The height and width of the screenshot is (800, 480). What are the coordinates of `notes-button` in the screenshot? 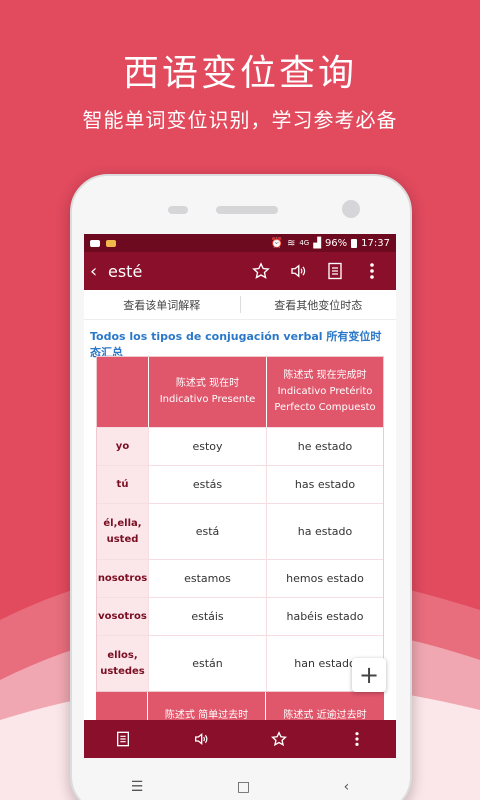 It's located at (334, 271).